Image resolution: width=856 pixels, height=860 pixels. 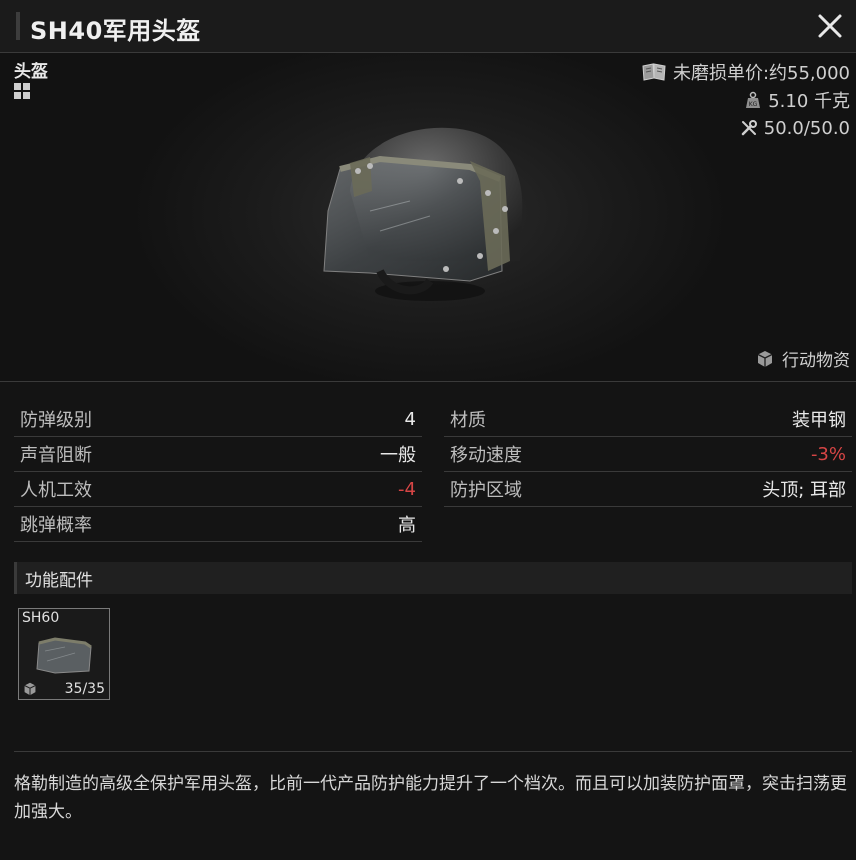 I want to click on attachments-header: 功能配件, so click(x=433, y=578).